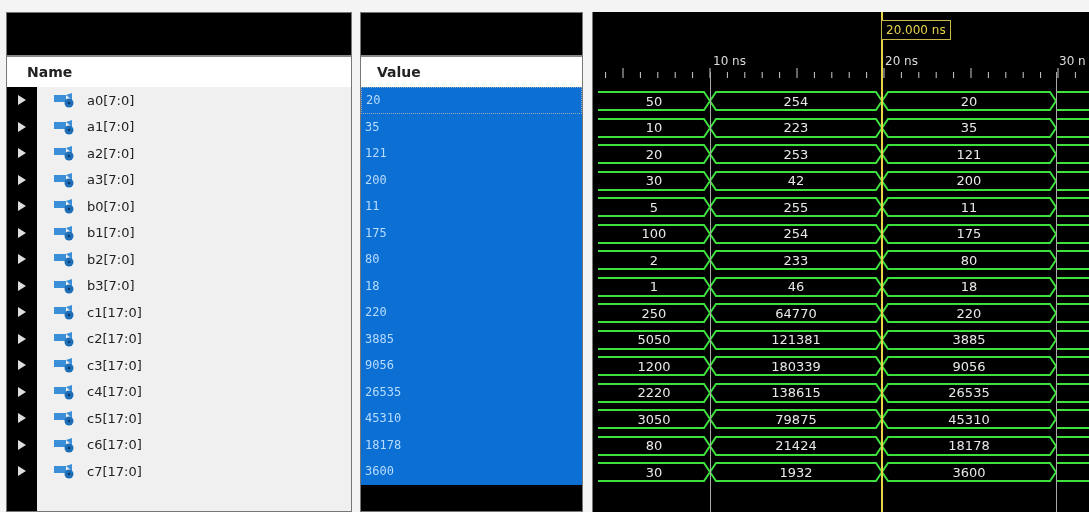 The width and height of the screenshot is (1089, 512). Describe the element at coordinates (114, 339) in the screenshot. I see `signal-name: c2[17:0]` at that location.